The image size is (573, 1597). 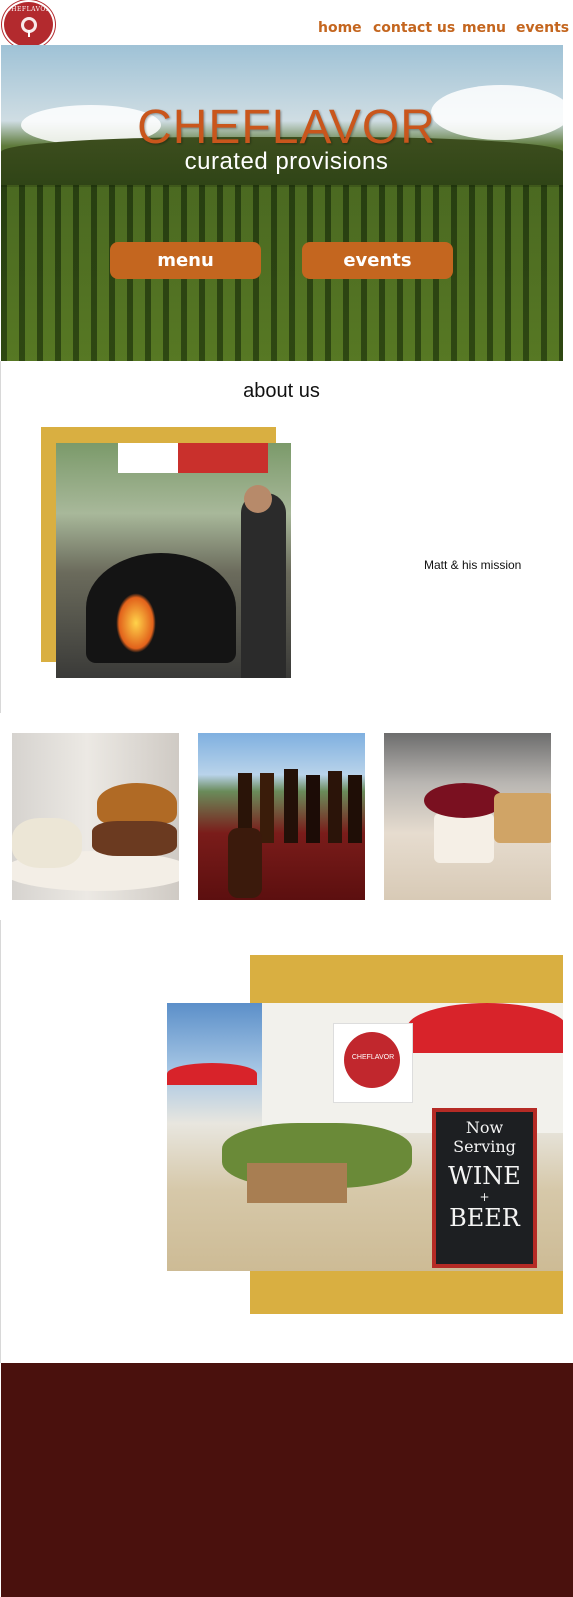 What do you see at coordinates (29, 27) in the screenshot?
I see `tree-icon` at bounding box center [29, 27].